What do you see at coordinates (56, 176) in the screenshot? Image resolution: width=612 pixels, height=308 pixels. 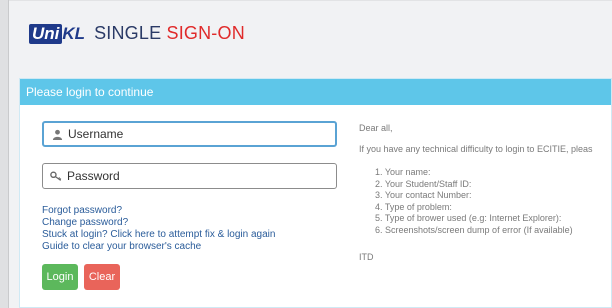 I see `key-icon` at bounding box center [56, 176].